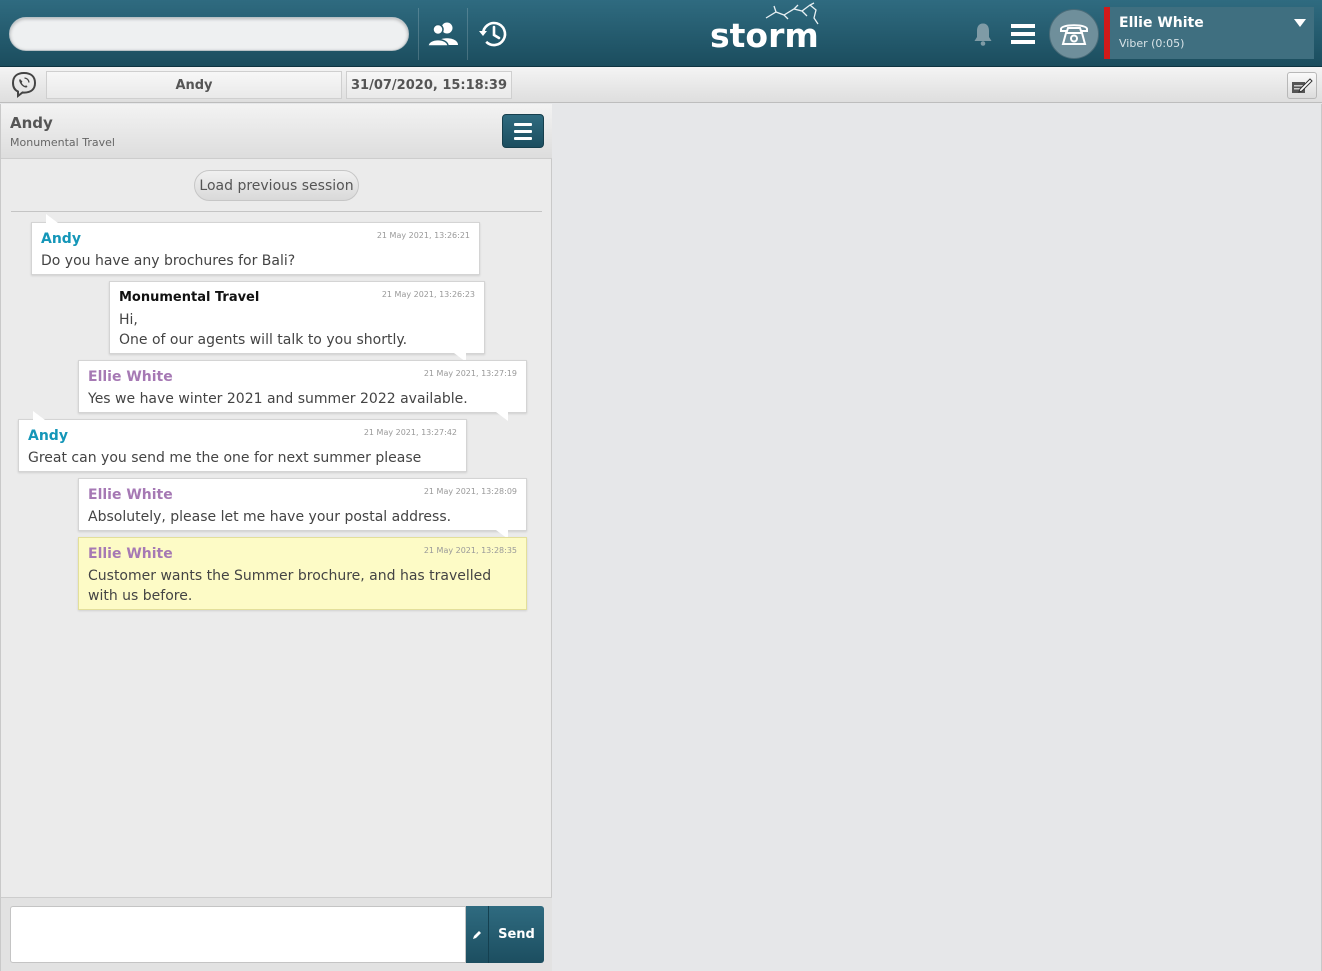  I want to click on message-timestamp: 21 May 2021, 13:26:21, so click(423, 235).